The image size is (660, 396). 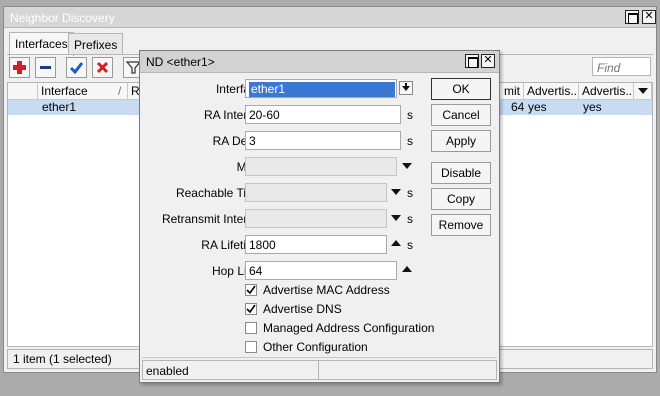 What do you see at coordinates (62, 359) in the screenshot?
I see `status-text: 1 item (1 selected)` at bounding box center [62, 359].